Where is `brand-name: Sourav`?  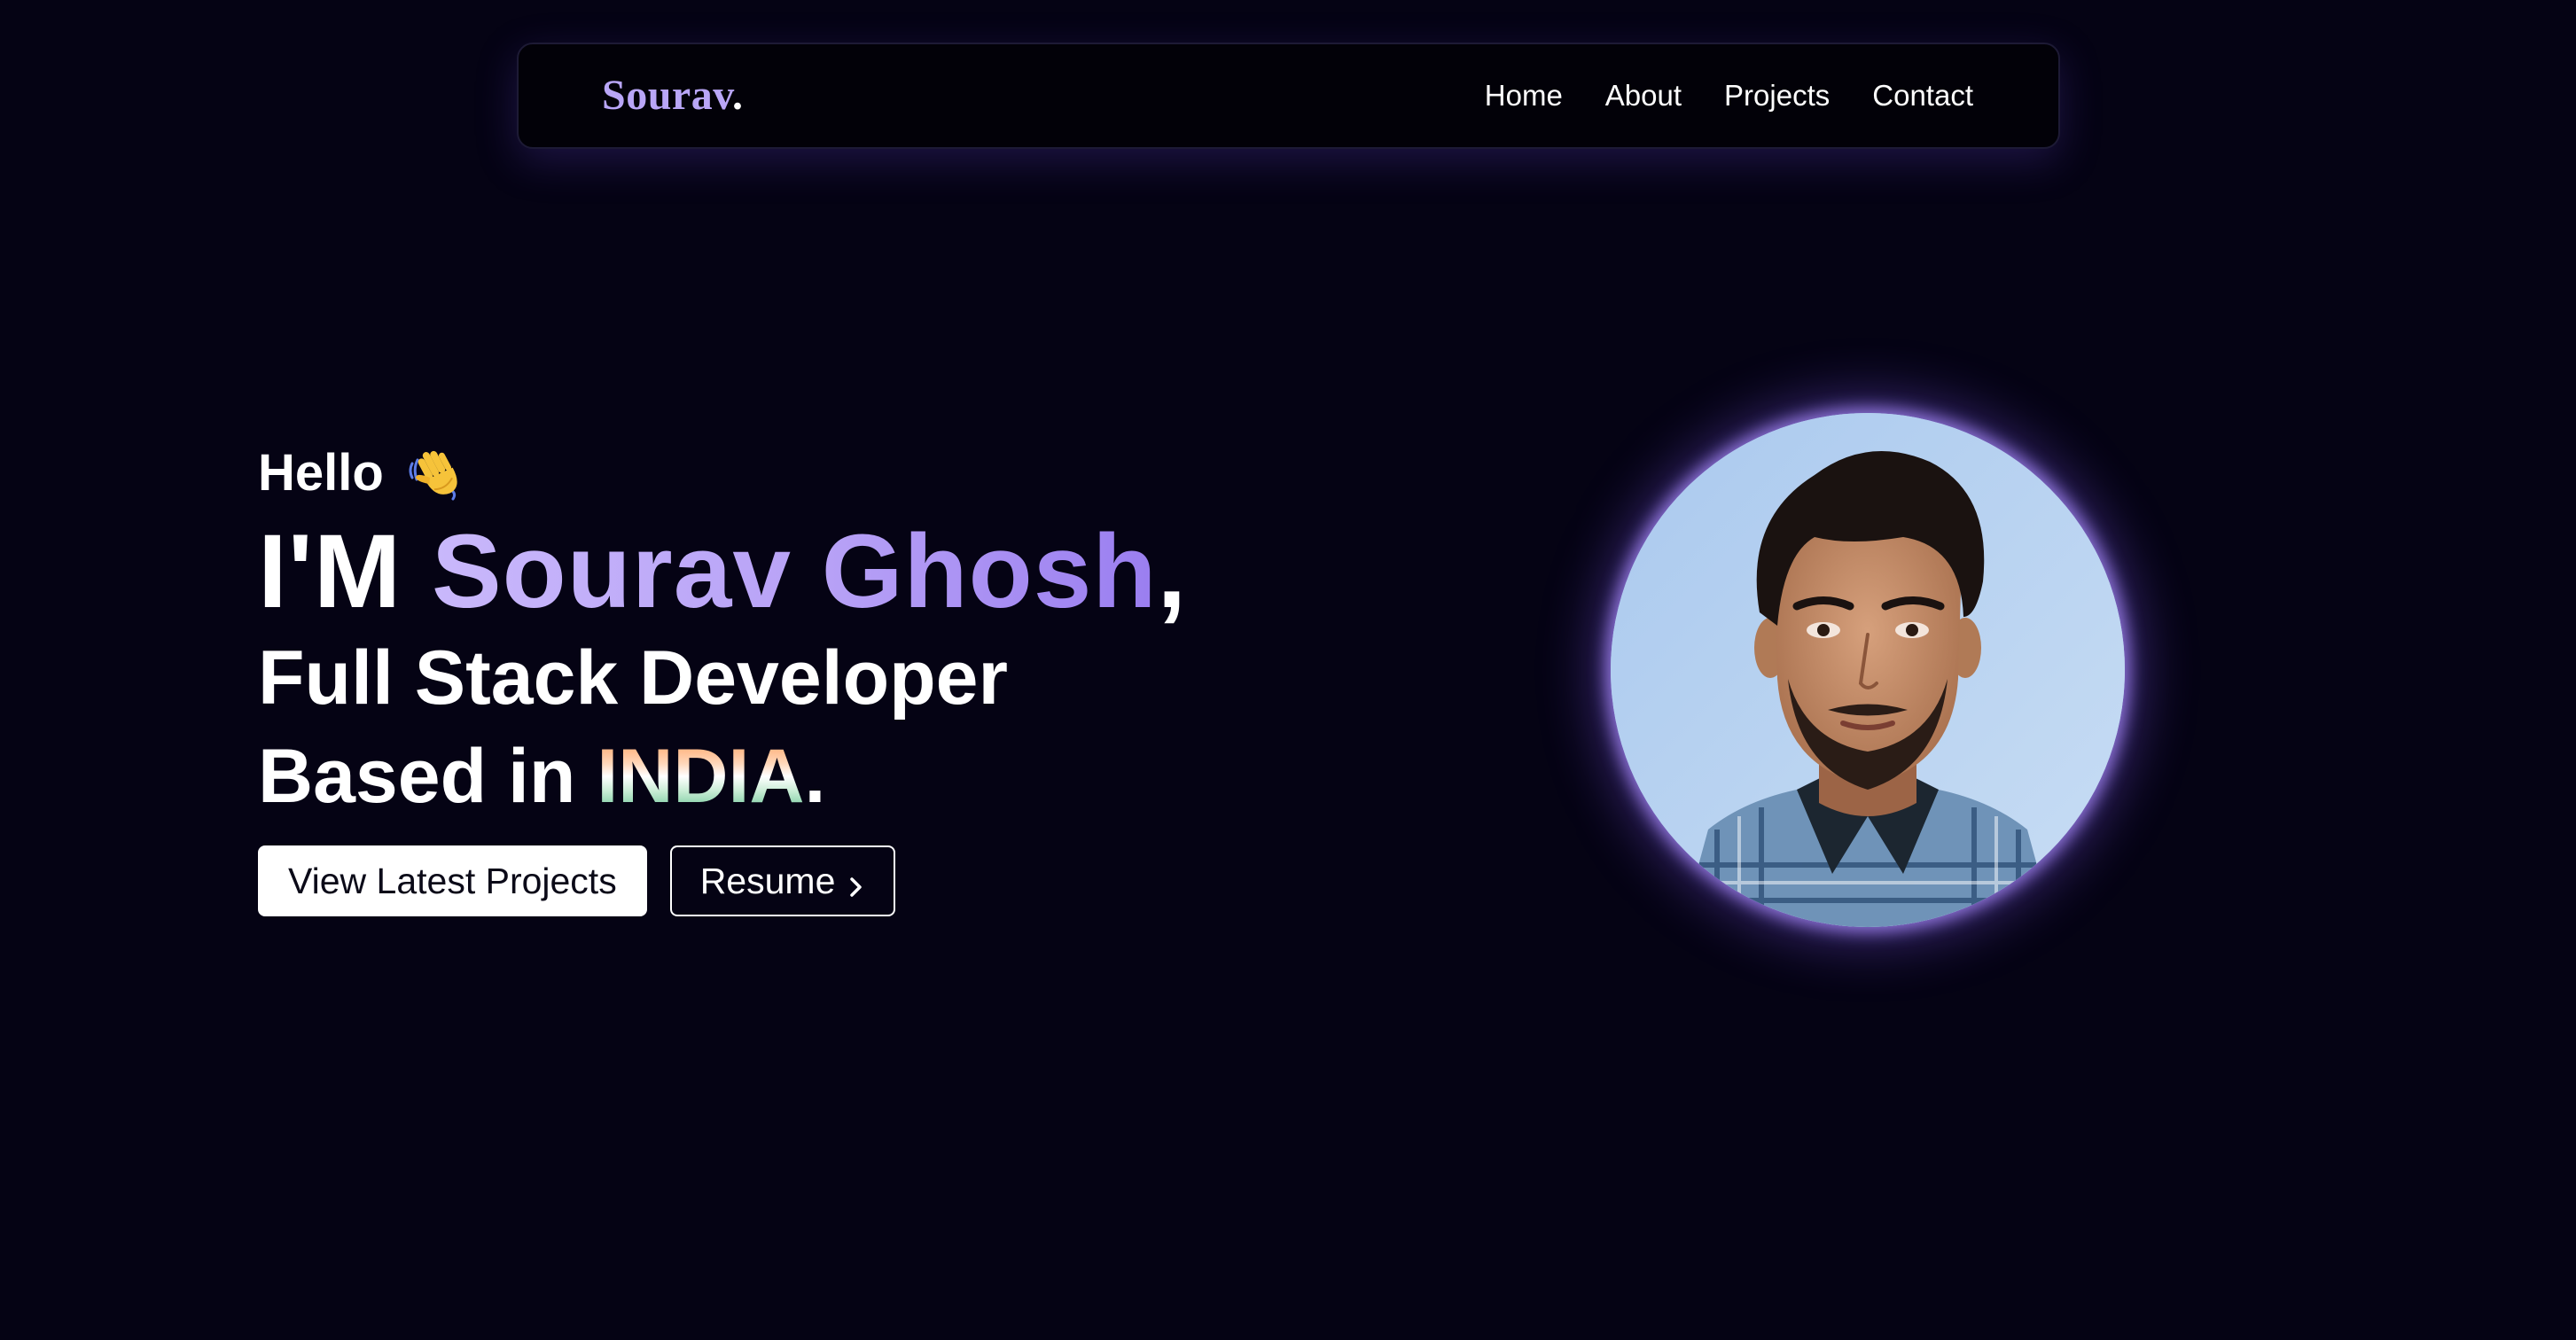 brand-name: Sourav is located at coordinates (667, 96).